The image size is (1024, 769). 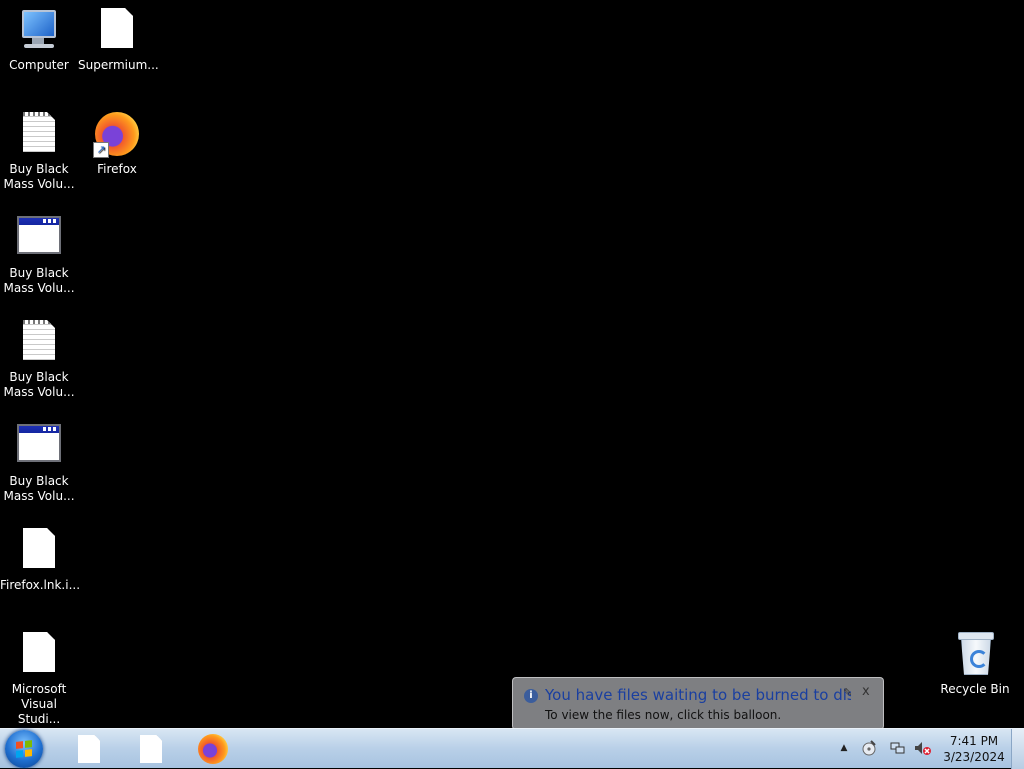 I want to click on start-button, so click(x=24, y=749).